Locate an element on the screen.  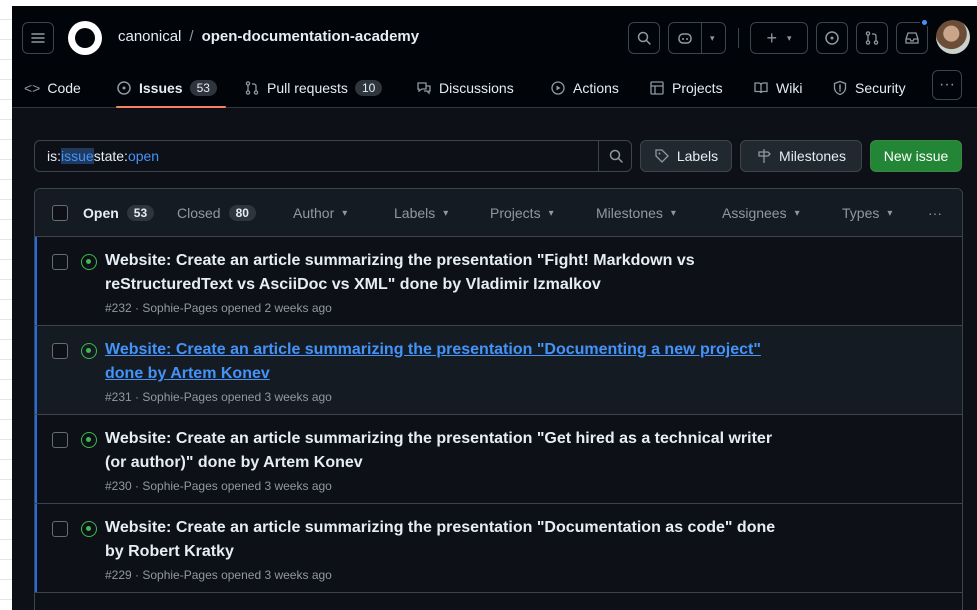
your-issues-button is located at coordinates (832, 38).